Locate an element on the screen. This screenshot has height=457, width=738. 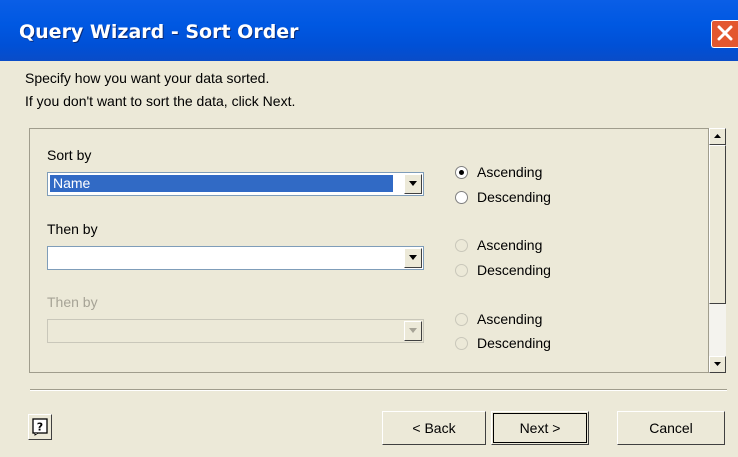
close-icon is located at coordinates (725, 33).